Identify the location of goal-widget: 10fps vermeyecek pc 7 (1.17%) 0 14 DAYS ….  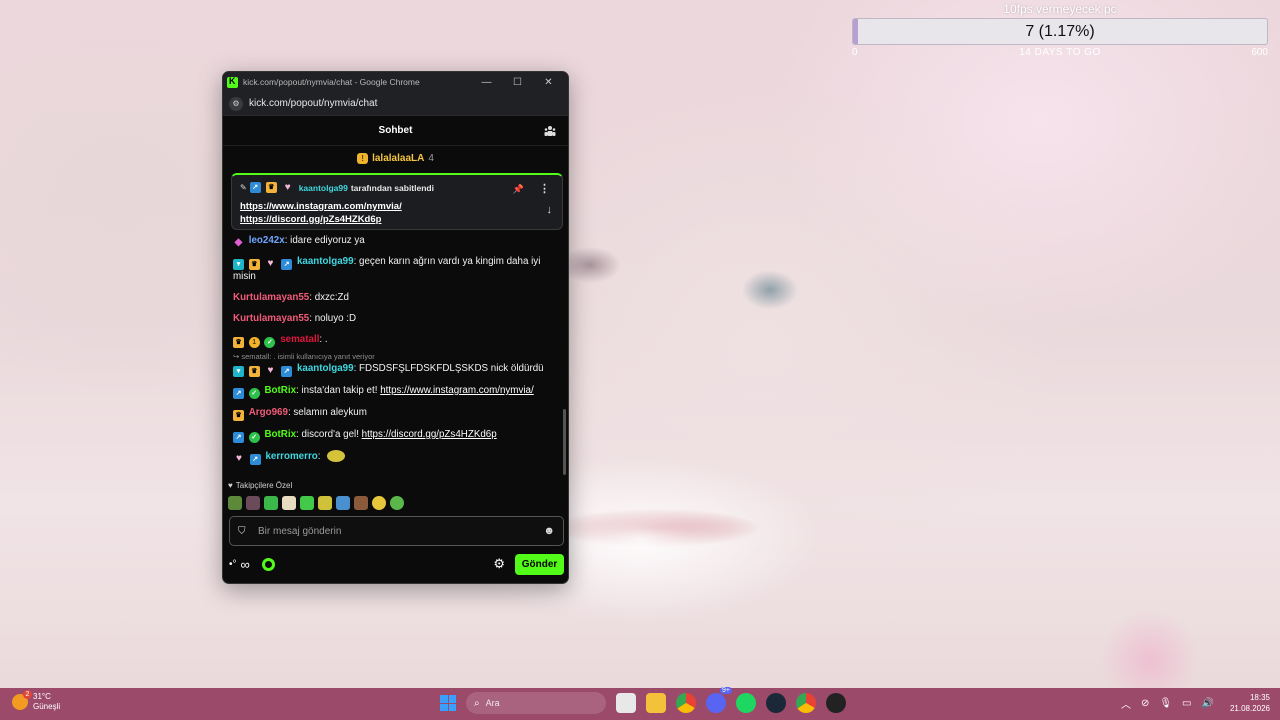
(1060, 31).